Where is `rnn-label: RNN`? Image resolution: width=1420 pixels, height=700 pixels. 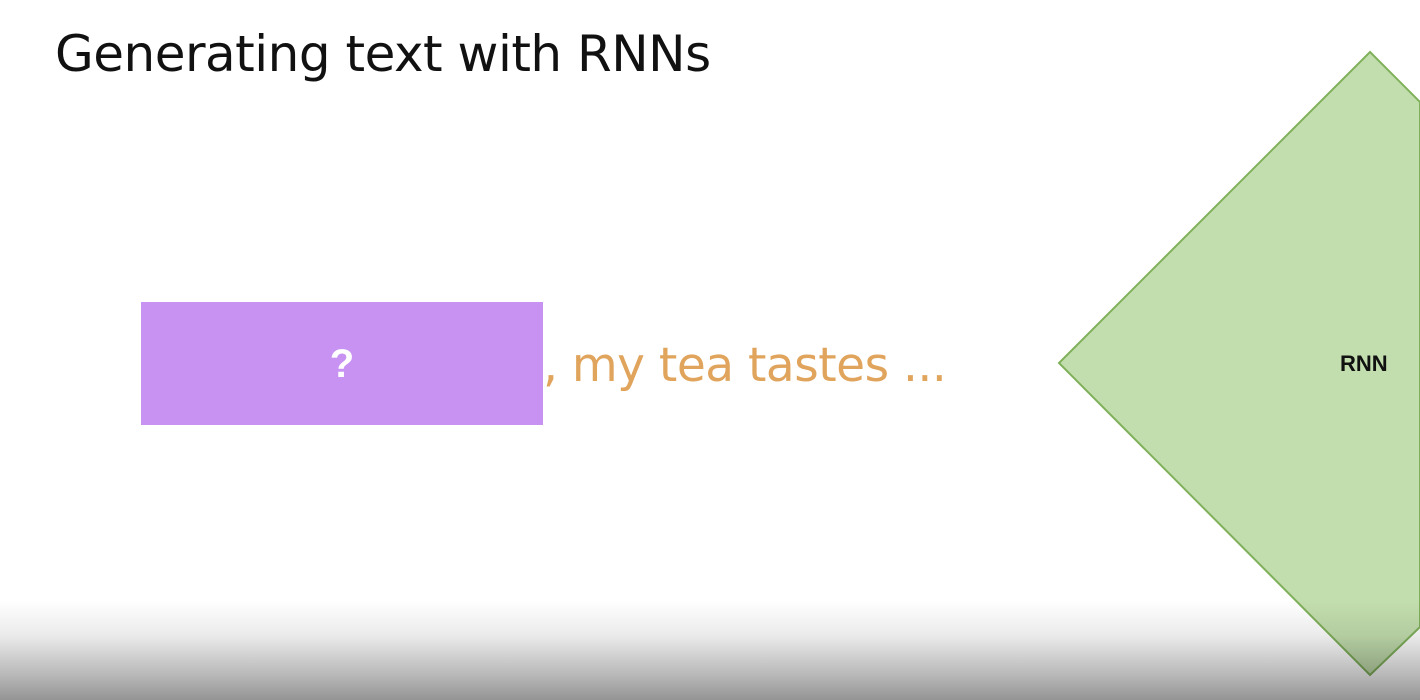
rnn-label: RNN is located at coordinates (1364, 363).